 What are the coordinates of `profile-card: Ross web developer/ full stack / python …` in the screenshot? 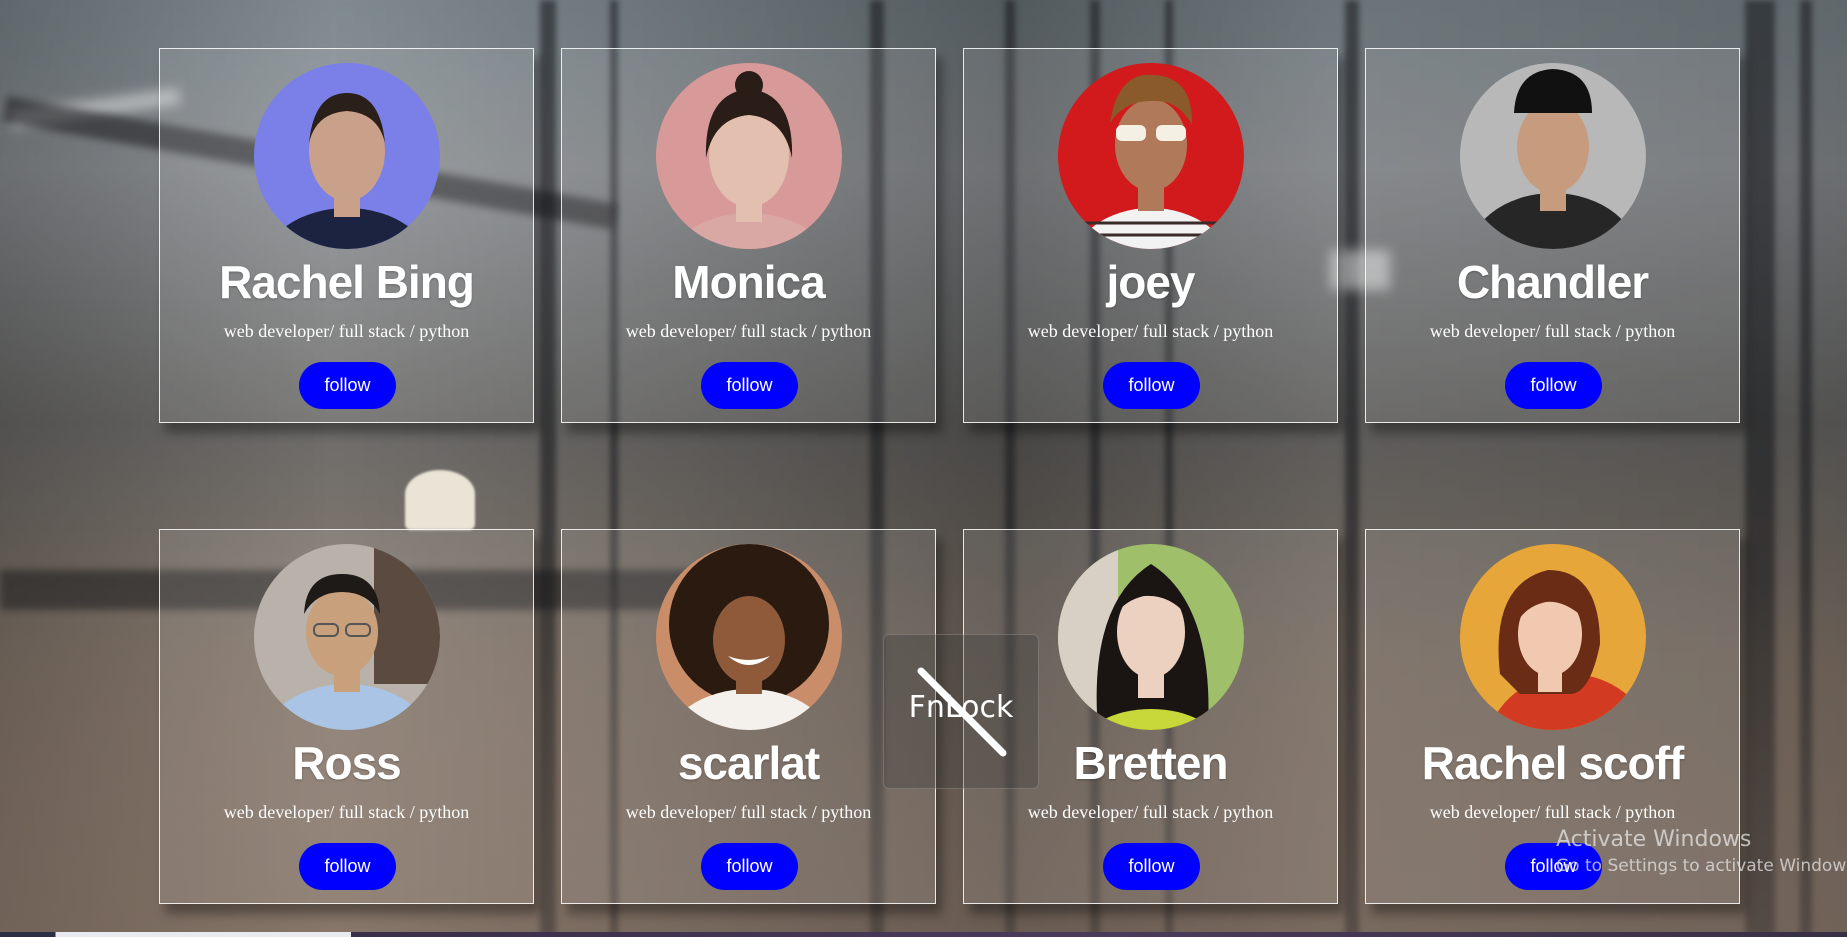 It's located at (346, 716).